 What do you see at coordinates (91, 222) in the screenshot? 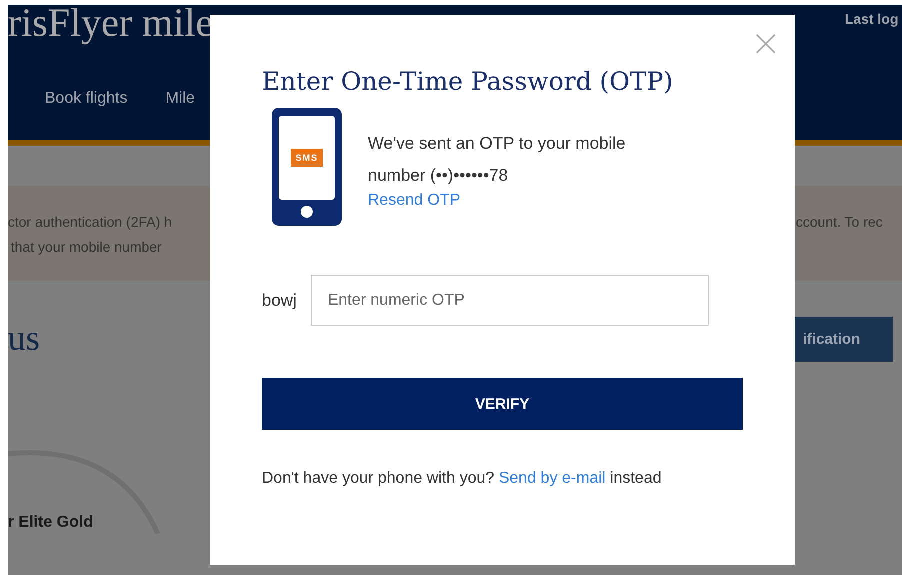
I see `notice-text: ctor authentication (2FA) h` at bounding box center [91, 222].